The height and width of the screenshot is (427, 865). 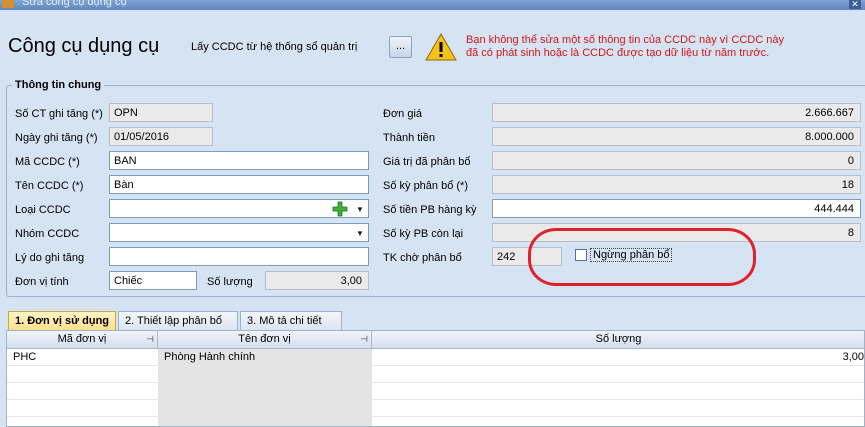 What do you see at coordinates (239, 184) in the screenshot?
I see `ten-ccdc-field: Bàn` at bounding box center [239, 184].